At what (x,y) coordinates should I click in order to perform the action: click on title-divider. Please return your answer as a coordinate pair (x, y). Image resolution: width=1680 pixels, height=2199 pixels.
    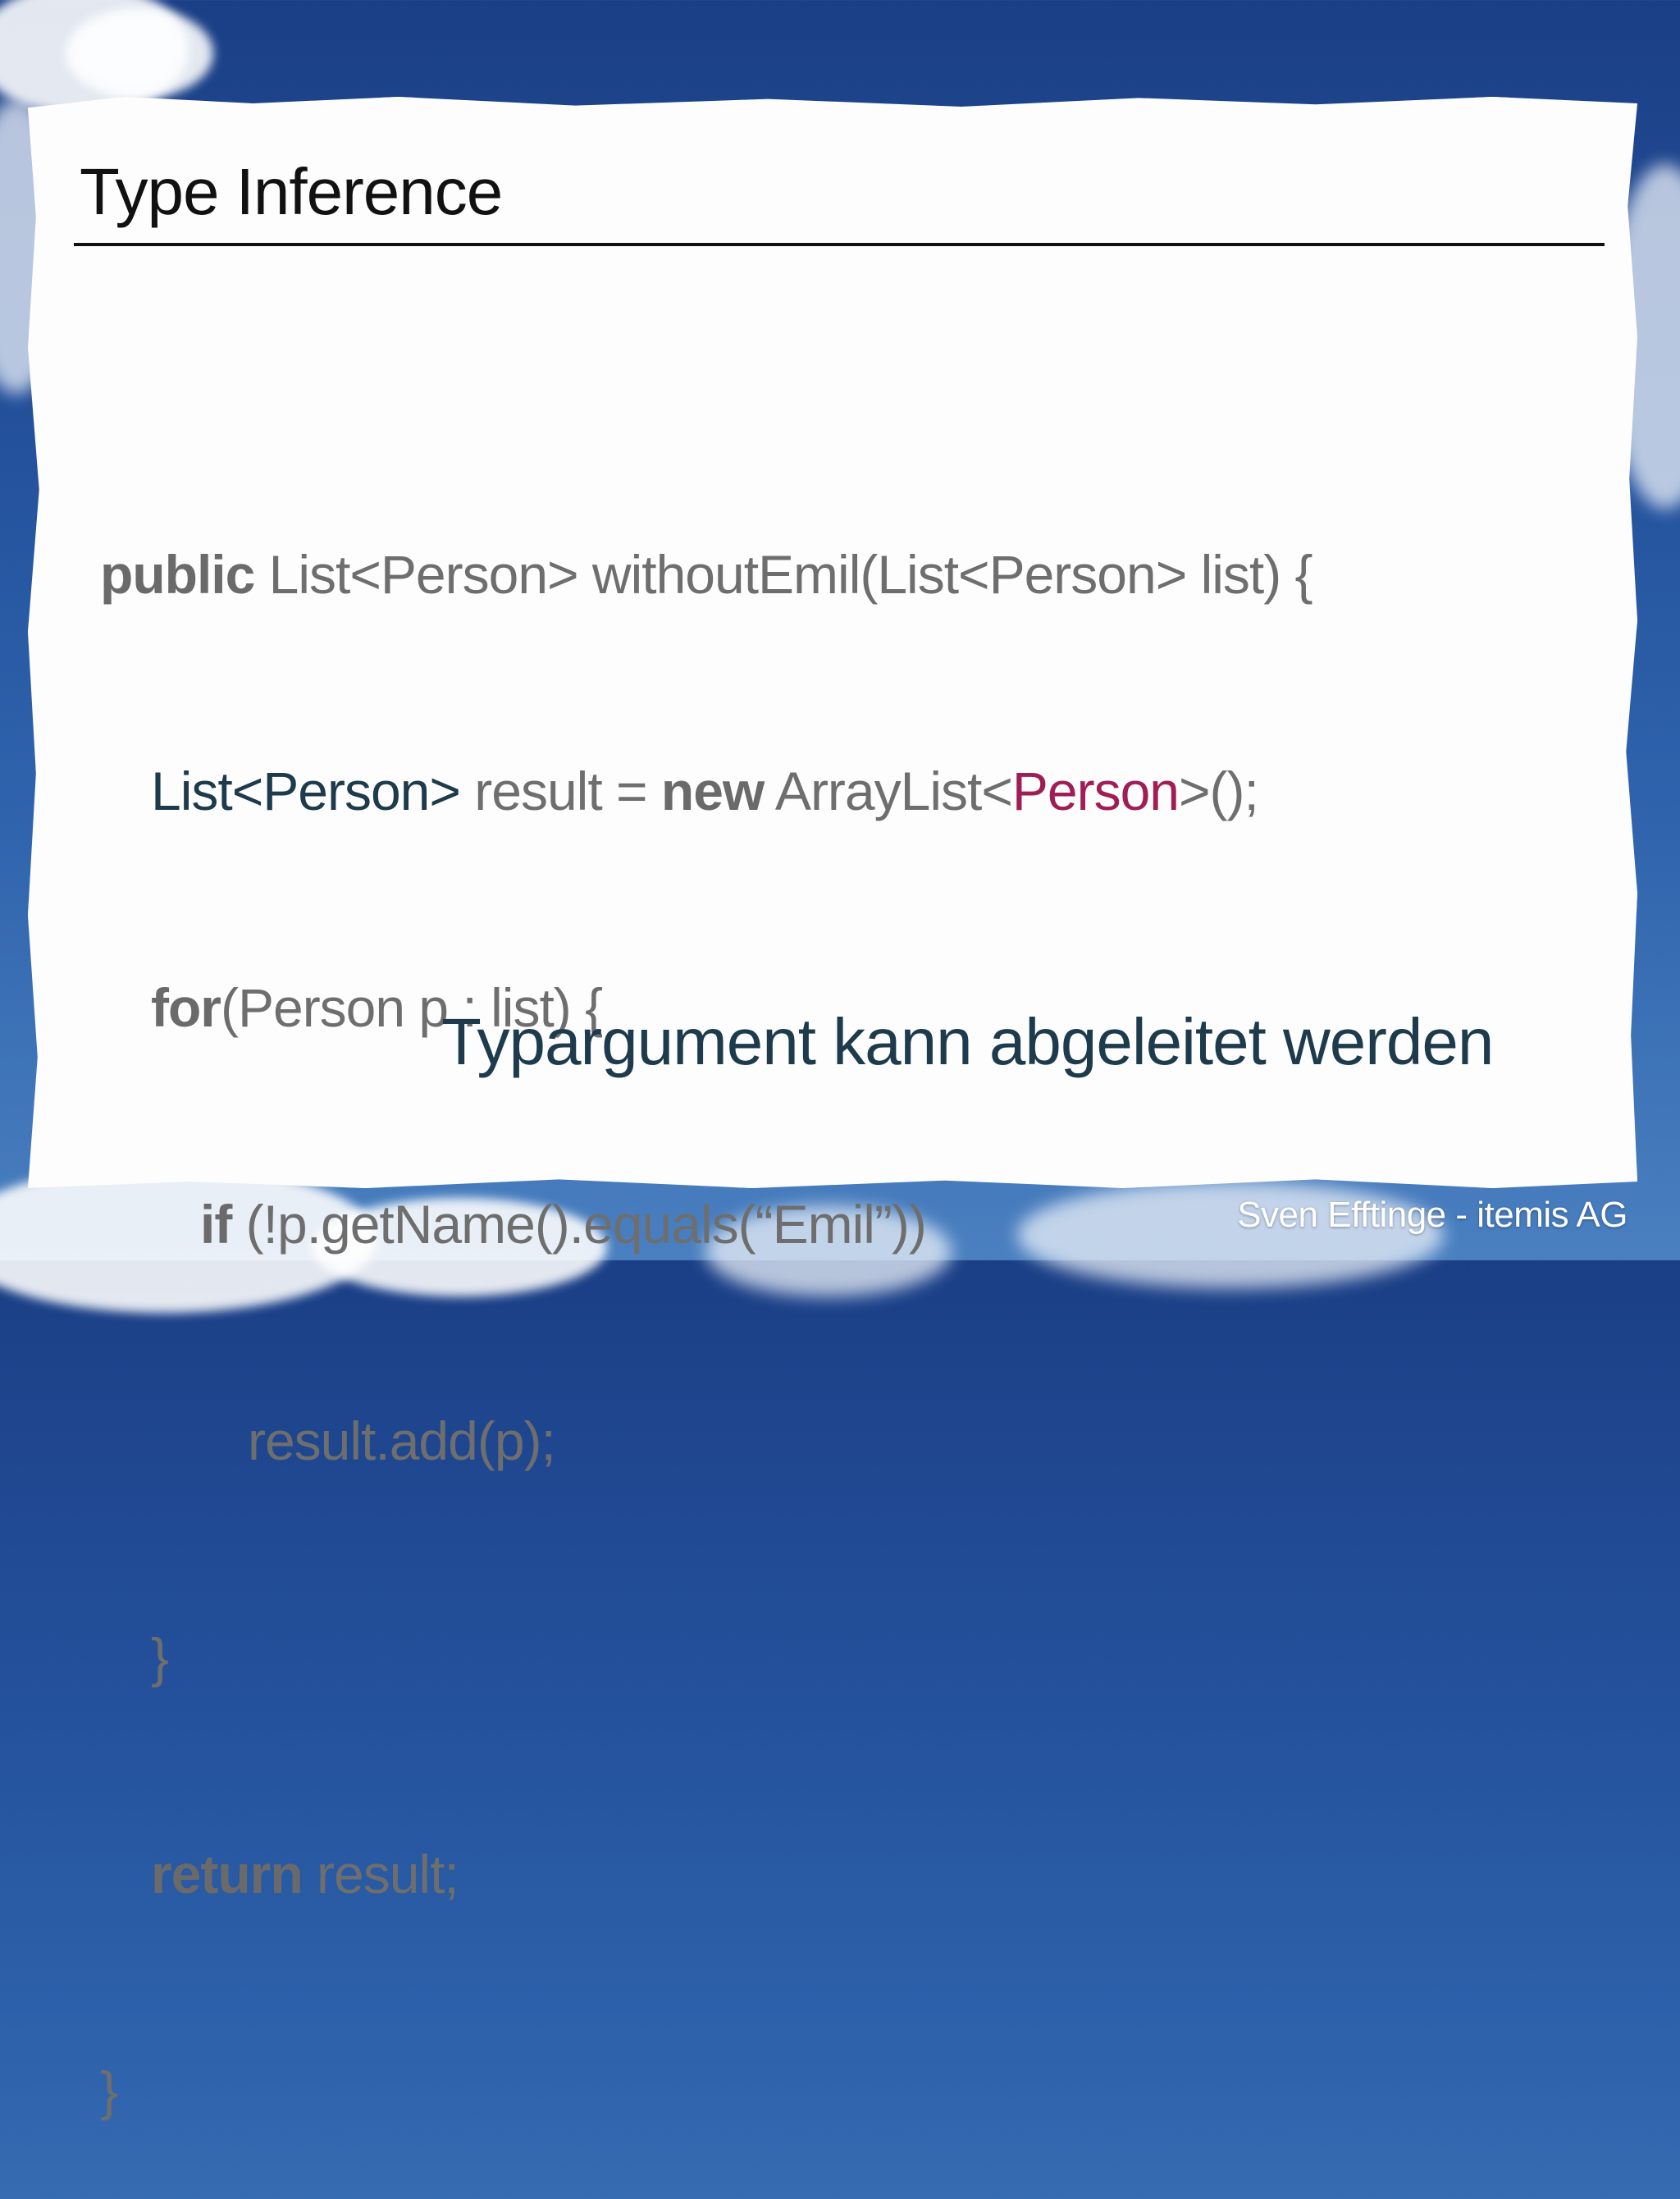
    Looking at the image, I should click on (840, 244).